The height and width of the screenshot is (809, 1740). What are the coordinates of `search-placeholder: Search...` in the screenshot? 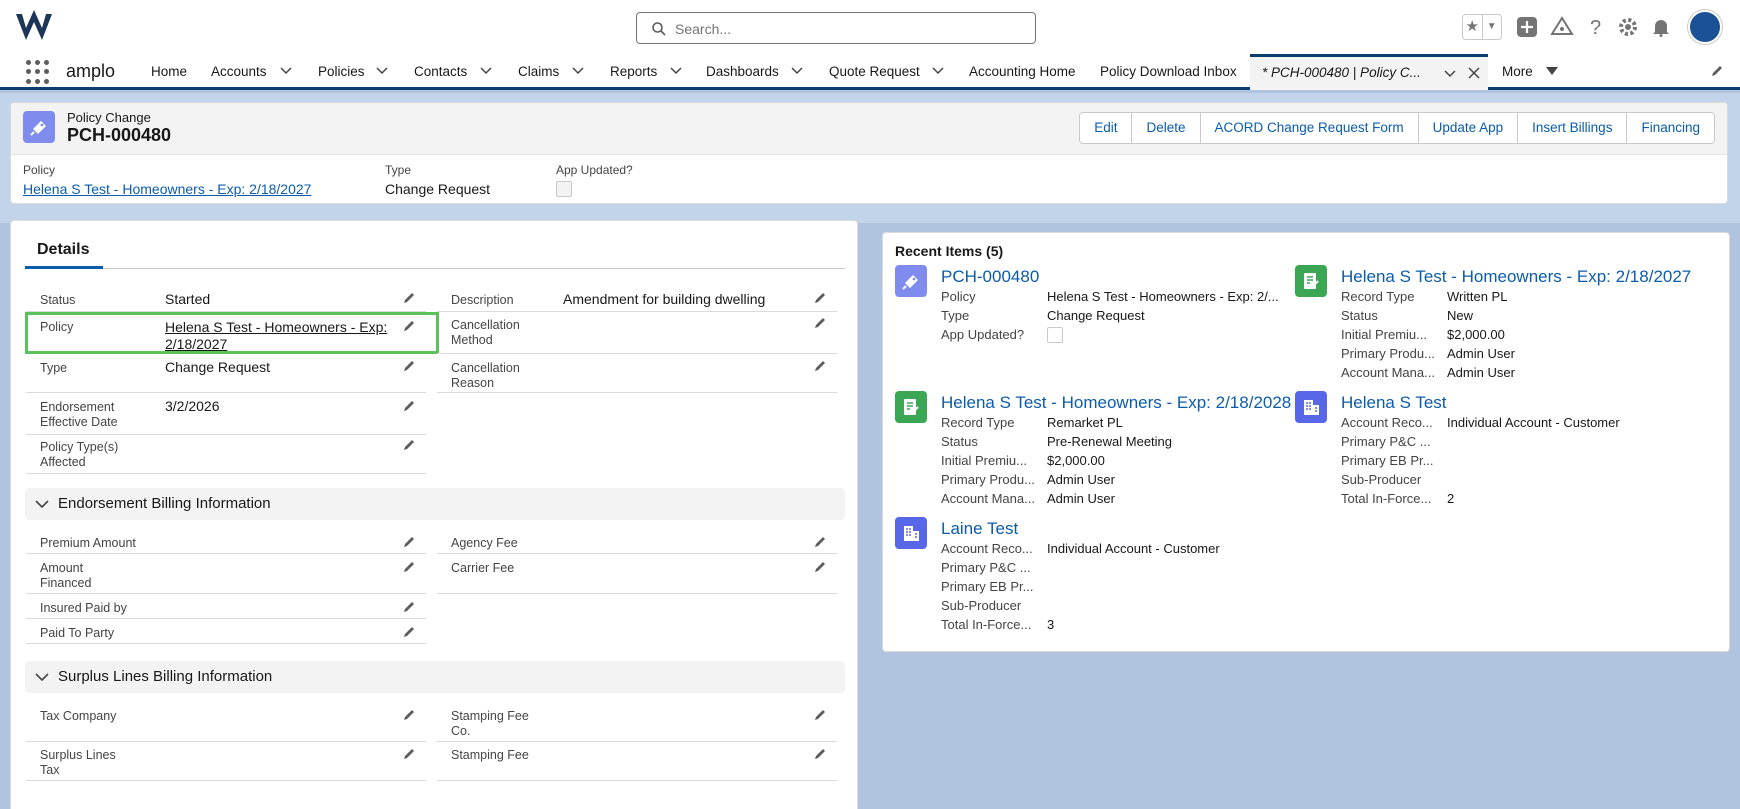 It's located at (703, 29).